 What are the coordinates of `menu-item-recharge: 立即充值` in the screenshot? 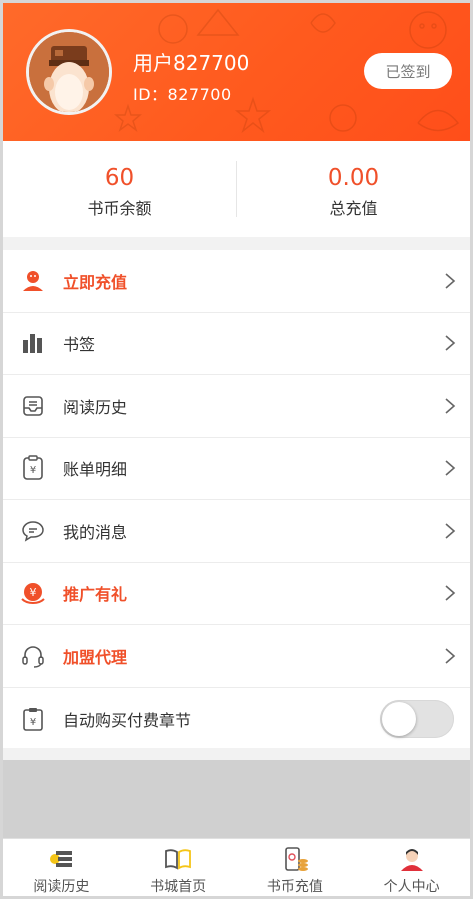 It's located at (236, 281).